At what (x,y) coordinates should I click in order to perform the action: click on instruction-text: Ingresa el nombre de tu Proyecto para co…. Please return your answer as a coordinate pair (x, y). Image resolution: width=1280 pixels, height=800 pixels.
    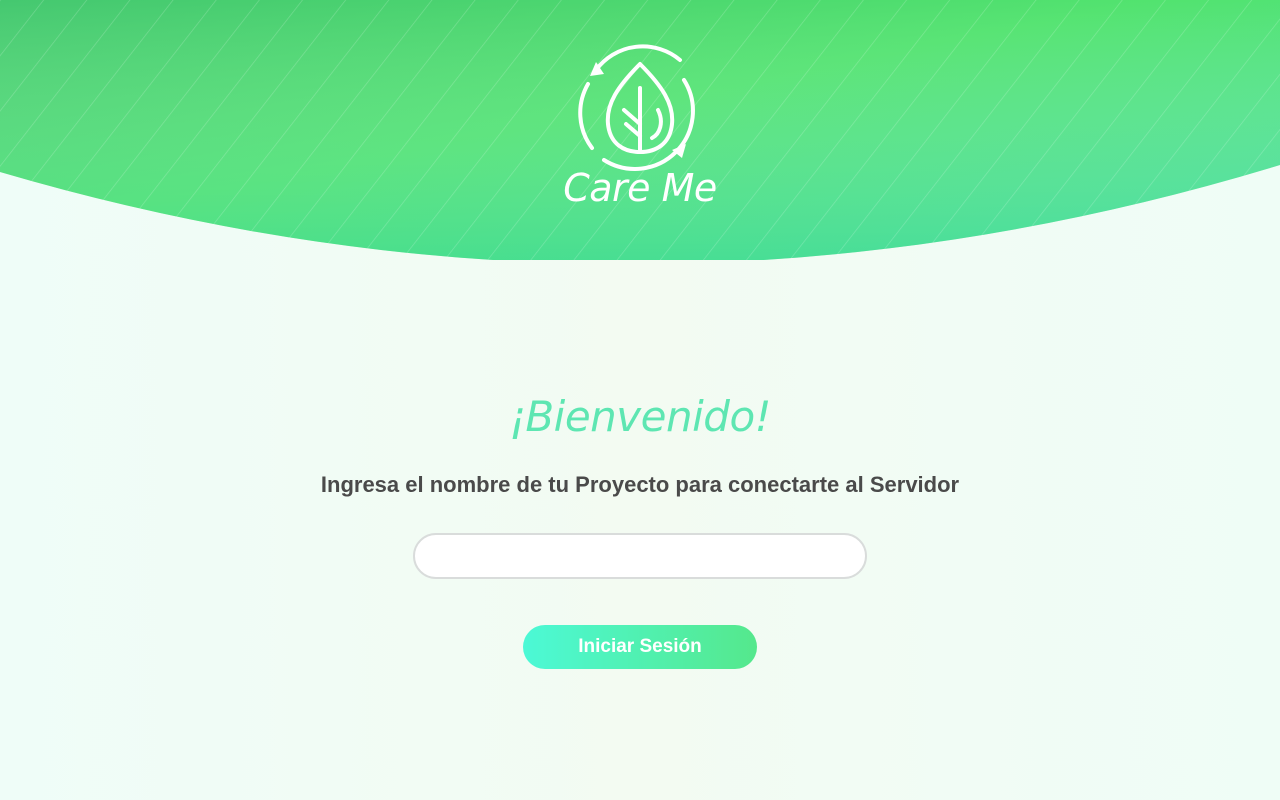
    Looking at the image, I should click on (640, 484).